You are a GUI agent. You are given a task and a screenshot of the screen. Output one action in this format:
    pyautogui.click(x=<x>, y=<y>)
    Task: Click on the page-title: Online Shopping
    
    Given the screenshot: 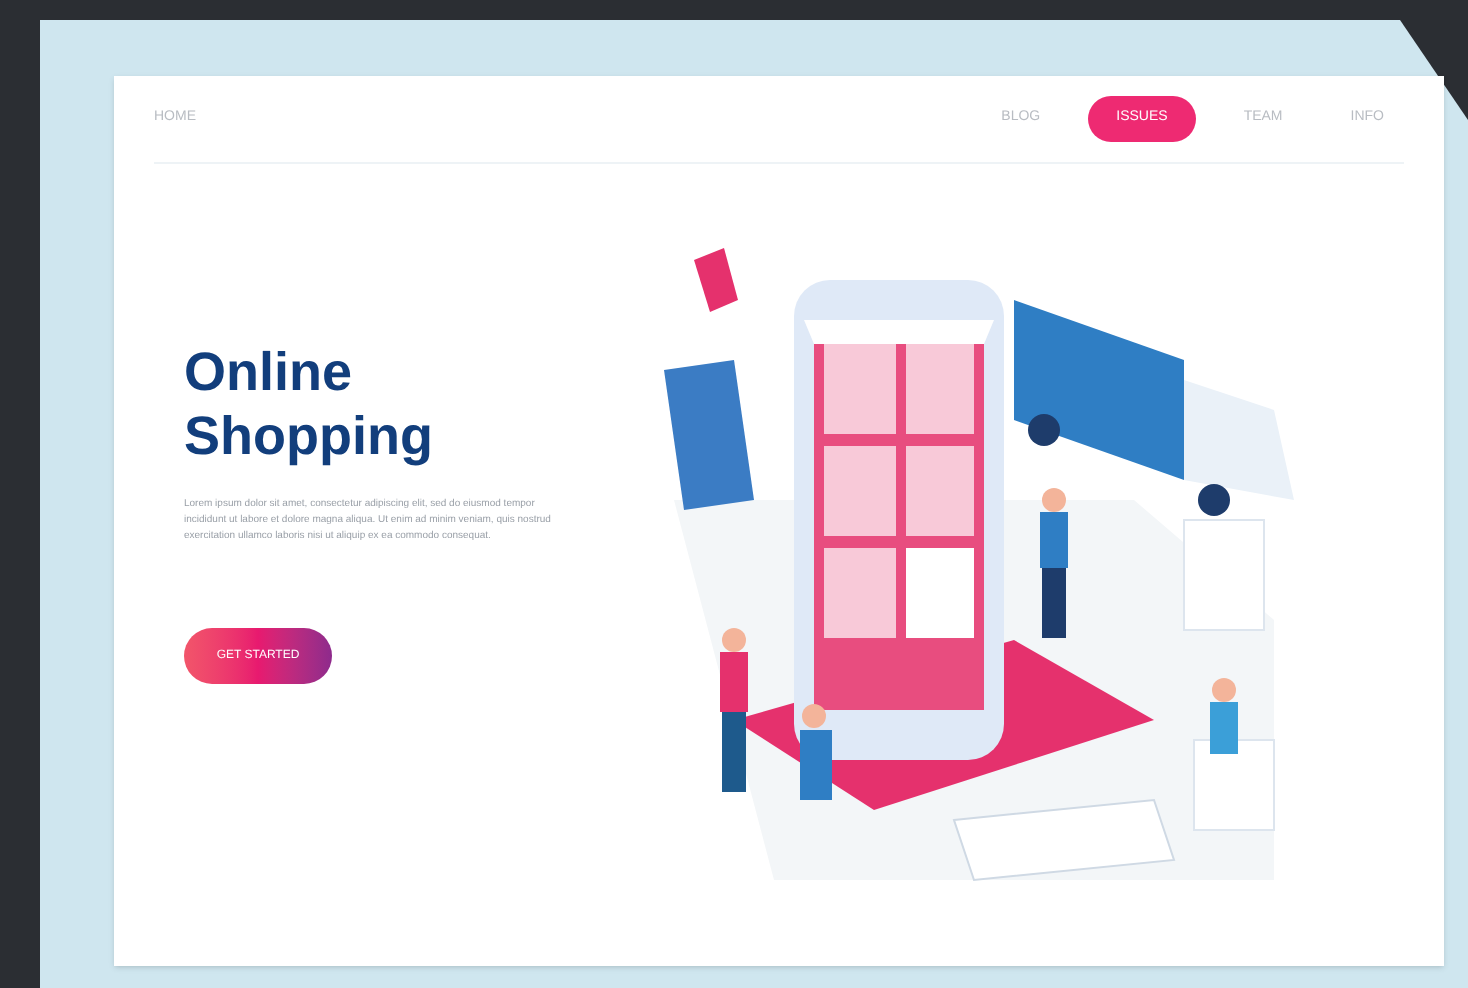 What is the action you would take?
    pyautogui.click(x=309, y=404)
    